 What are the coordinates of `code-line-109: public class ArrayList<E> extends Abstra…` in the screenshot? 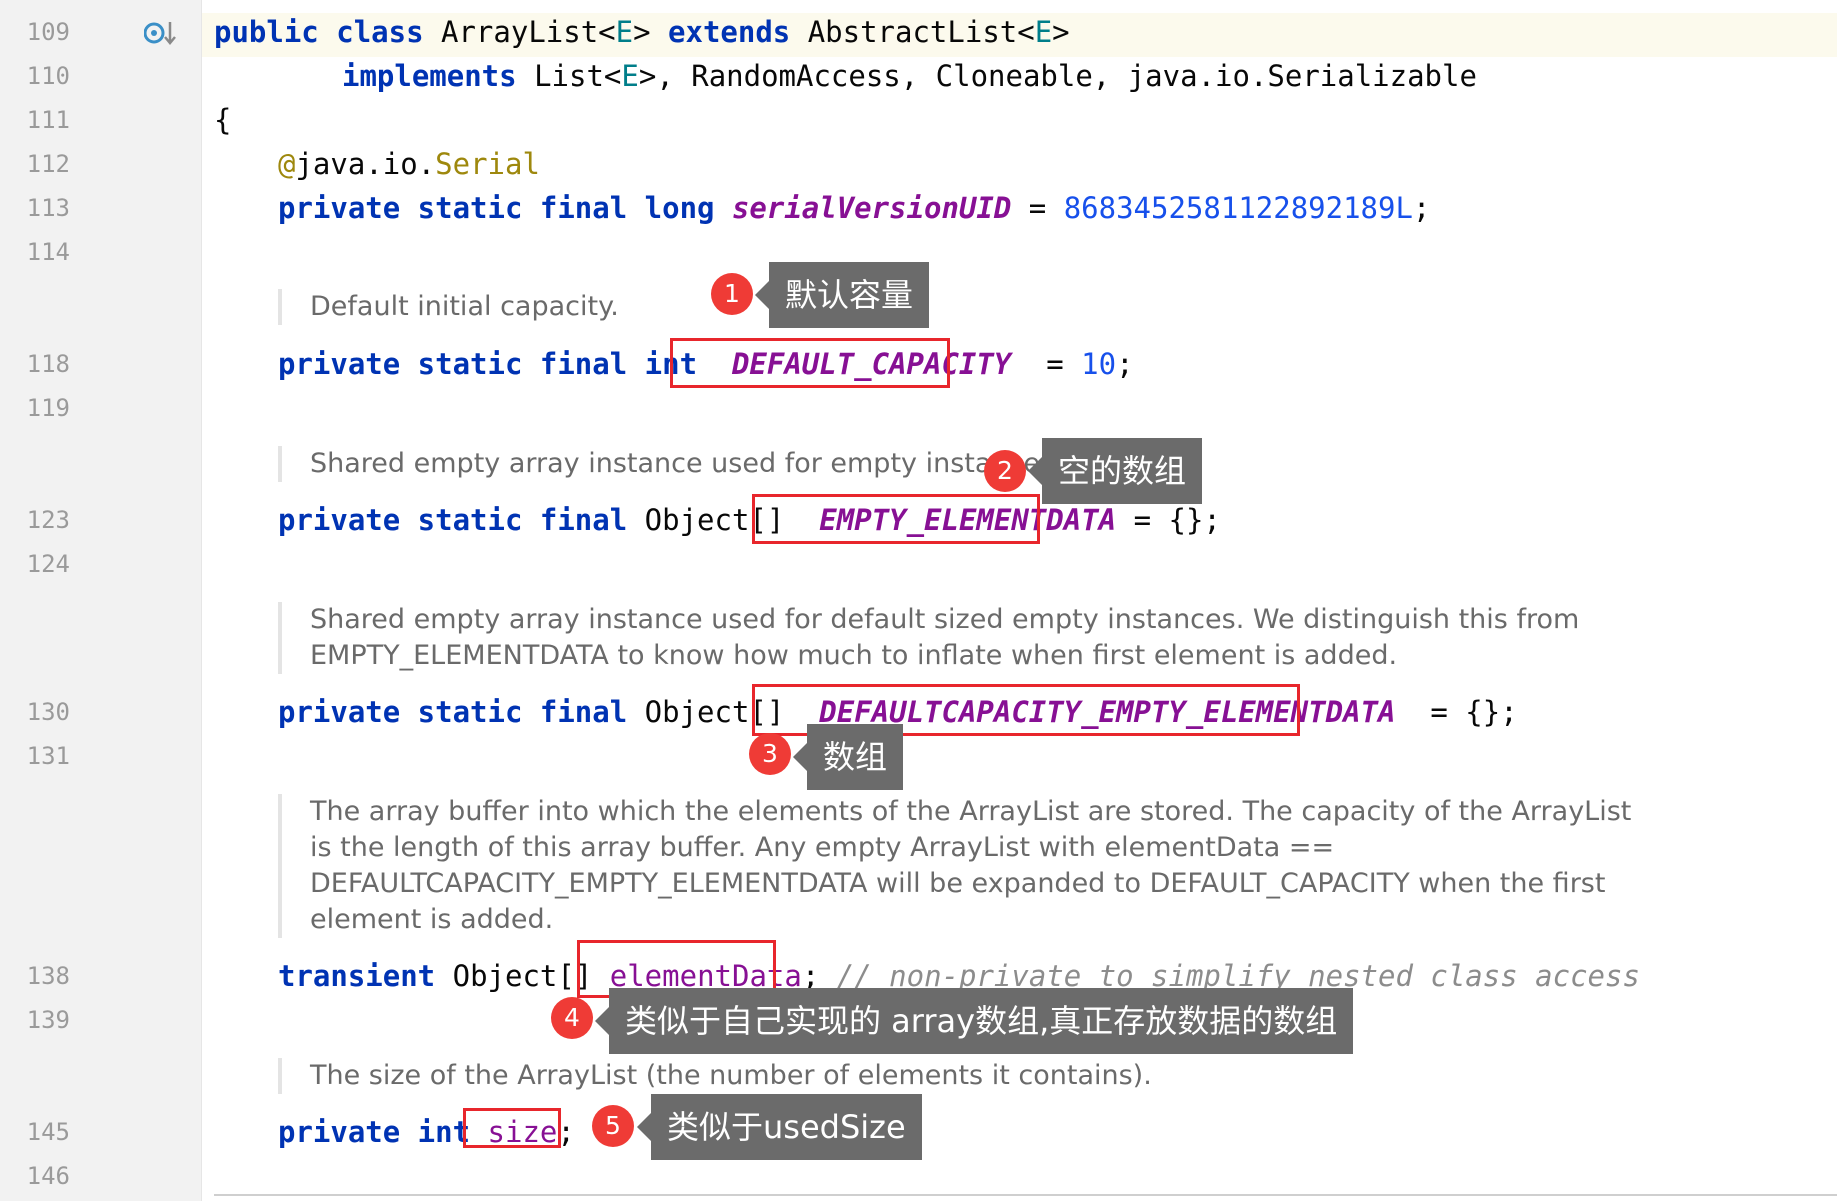 It's located at (642, 32).